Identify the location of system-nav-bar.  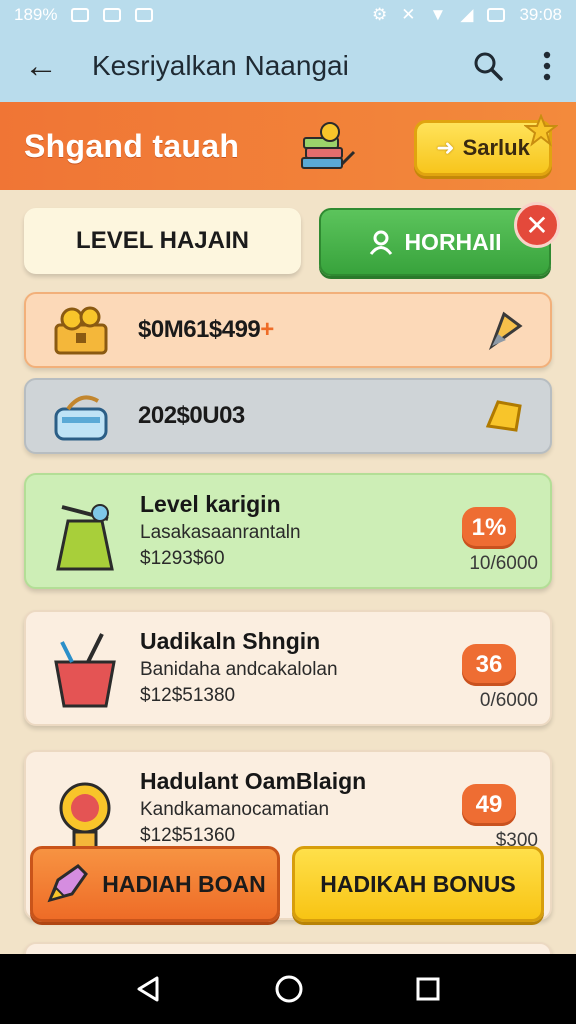
(288, 989).